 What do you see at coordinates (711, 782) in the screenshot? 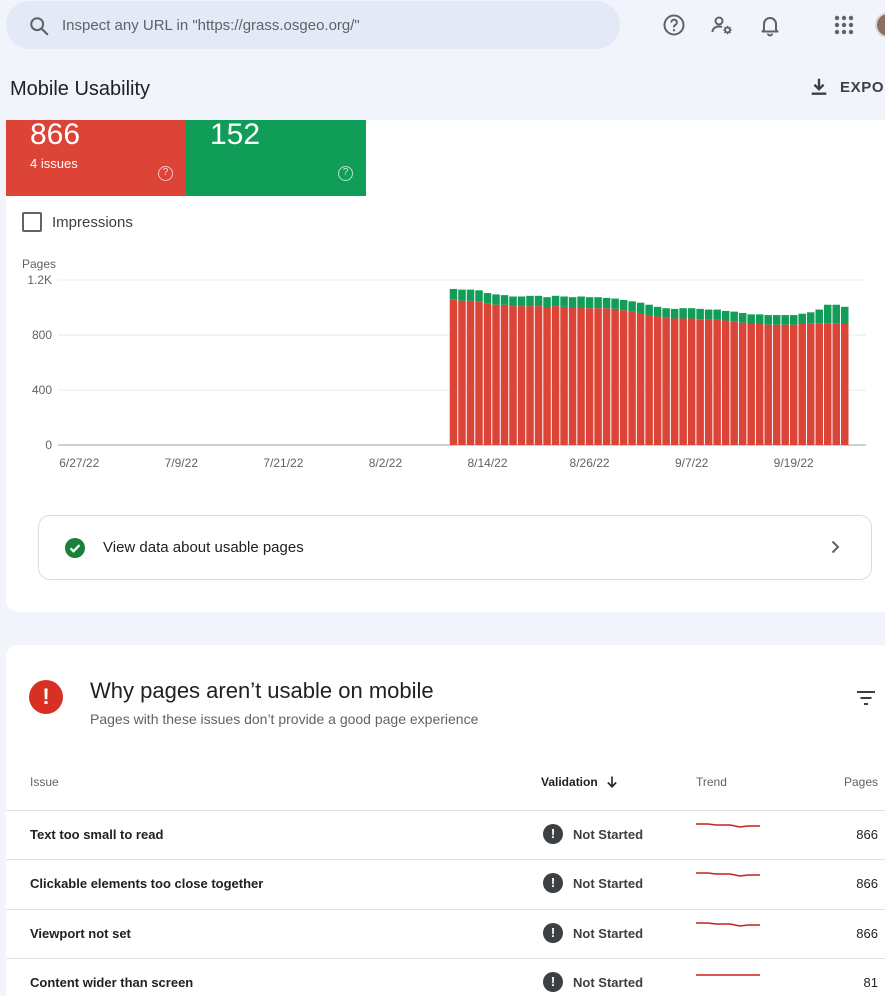
I see `column-header-trend: Trend` at bounding box center [711, 782].